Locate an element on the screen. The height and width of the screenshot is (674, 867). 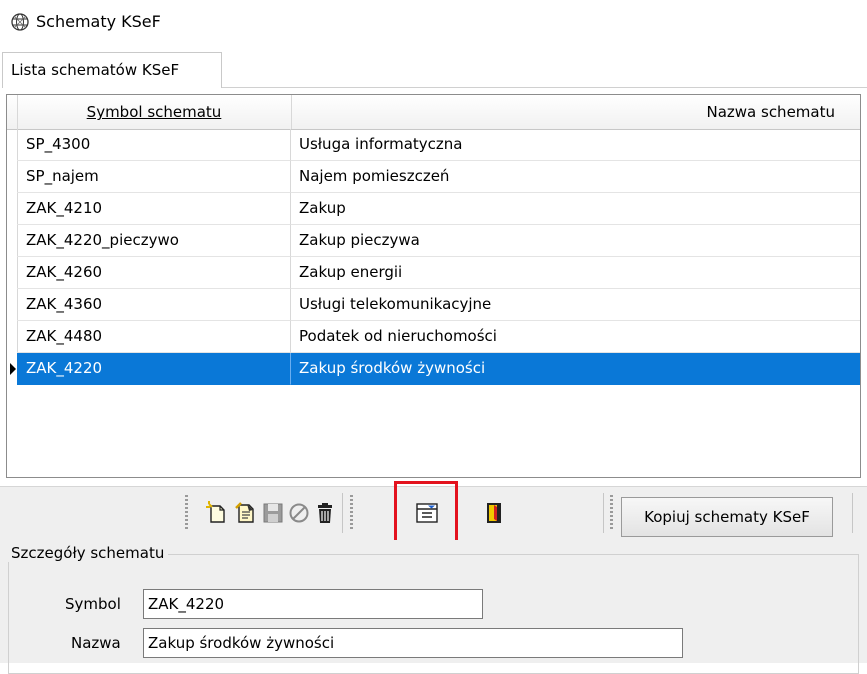
details-legend: Szczegóły schematu is located at coordinates (88, 553).